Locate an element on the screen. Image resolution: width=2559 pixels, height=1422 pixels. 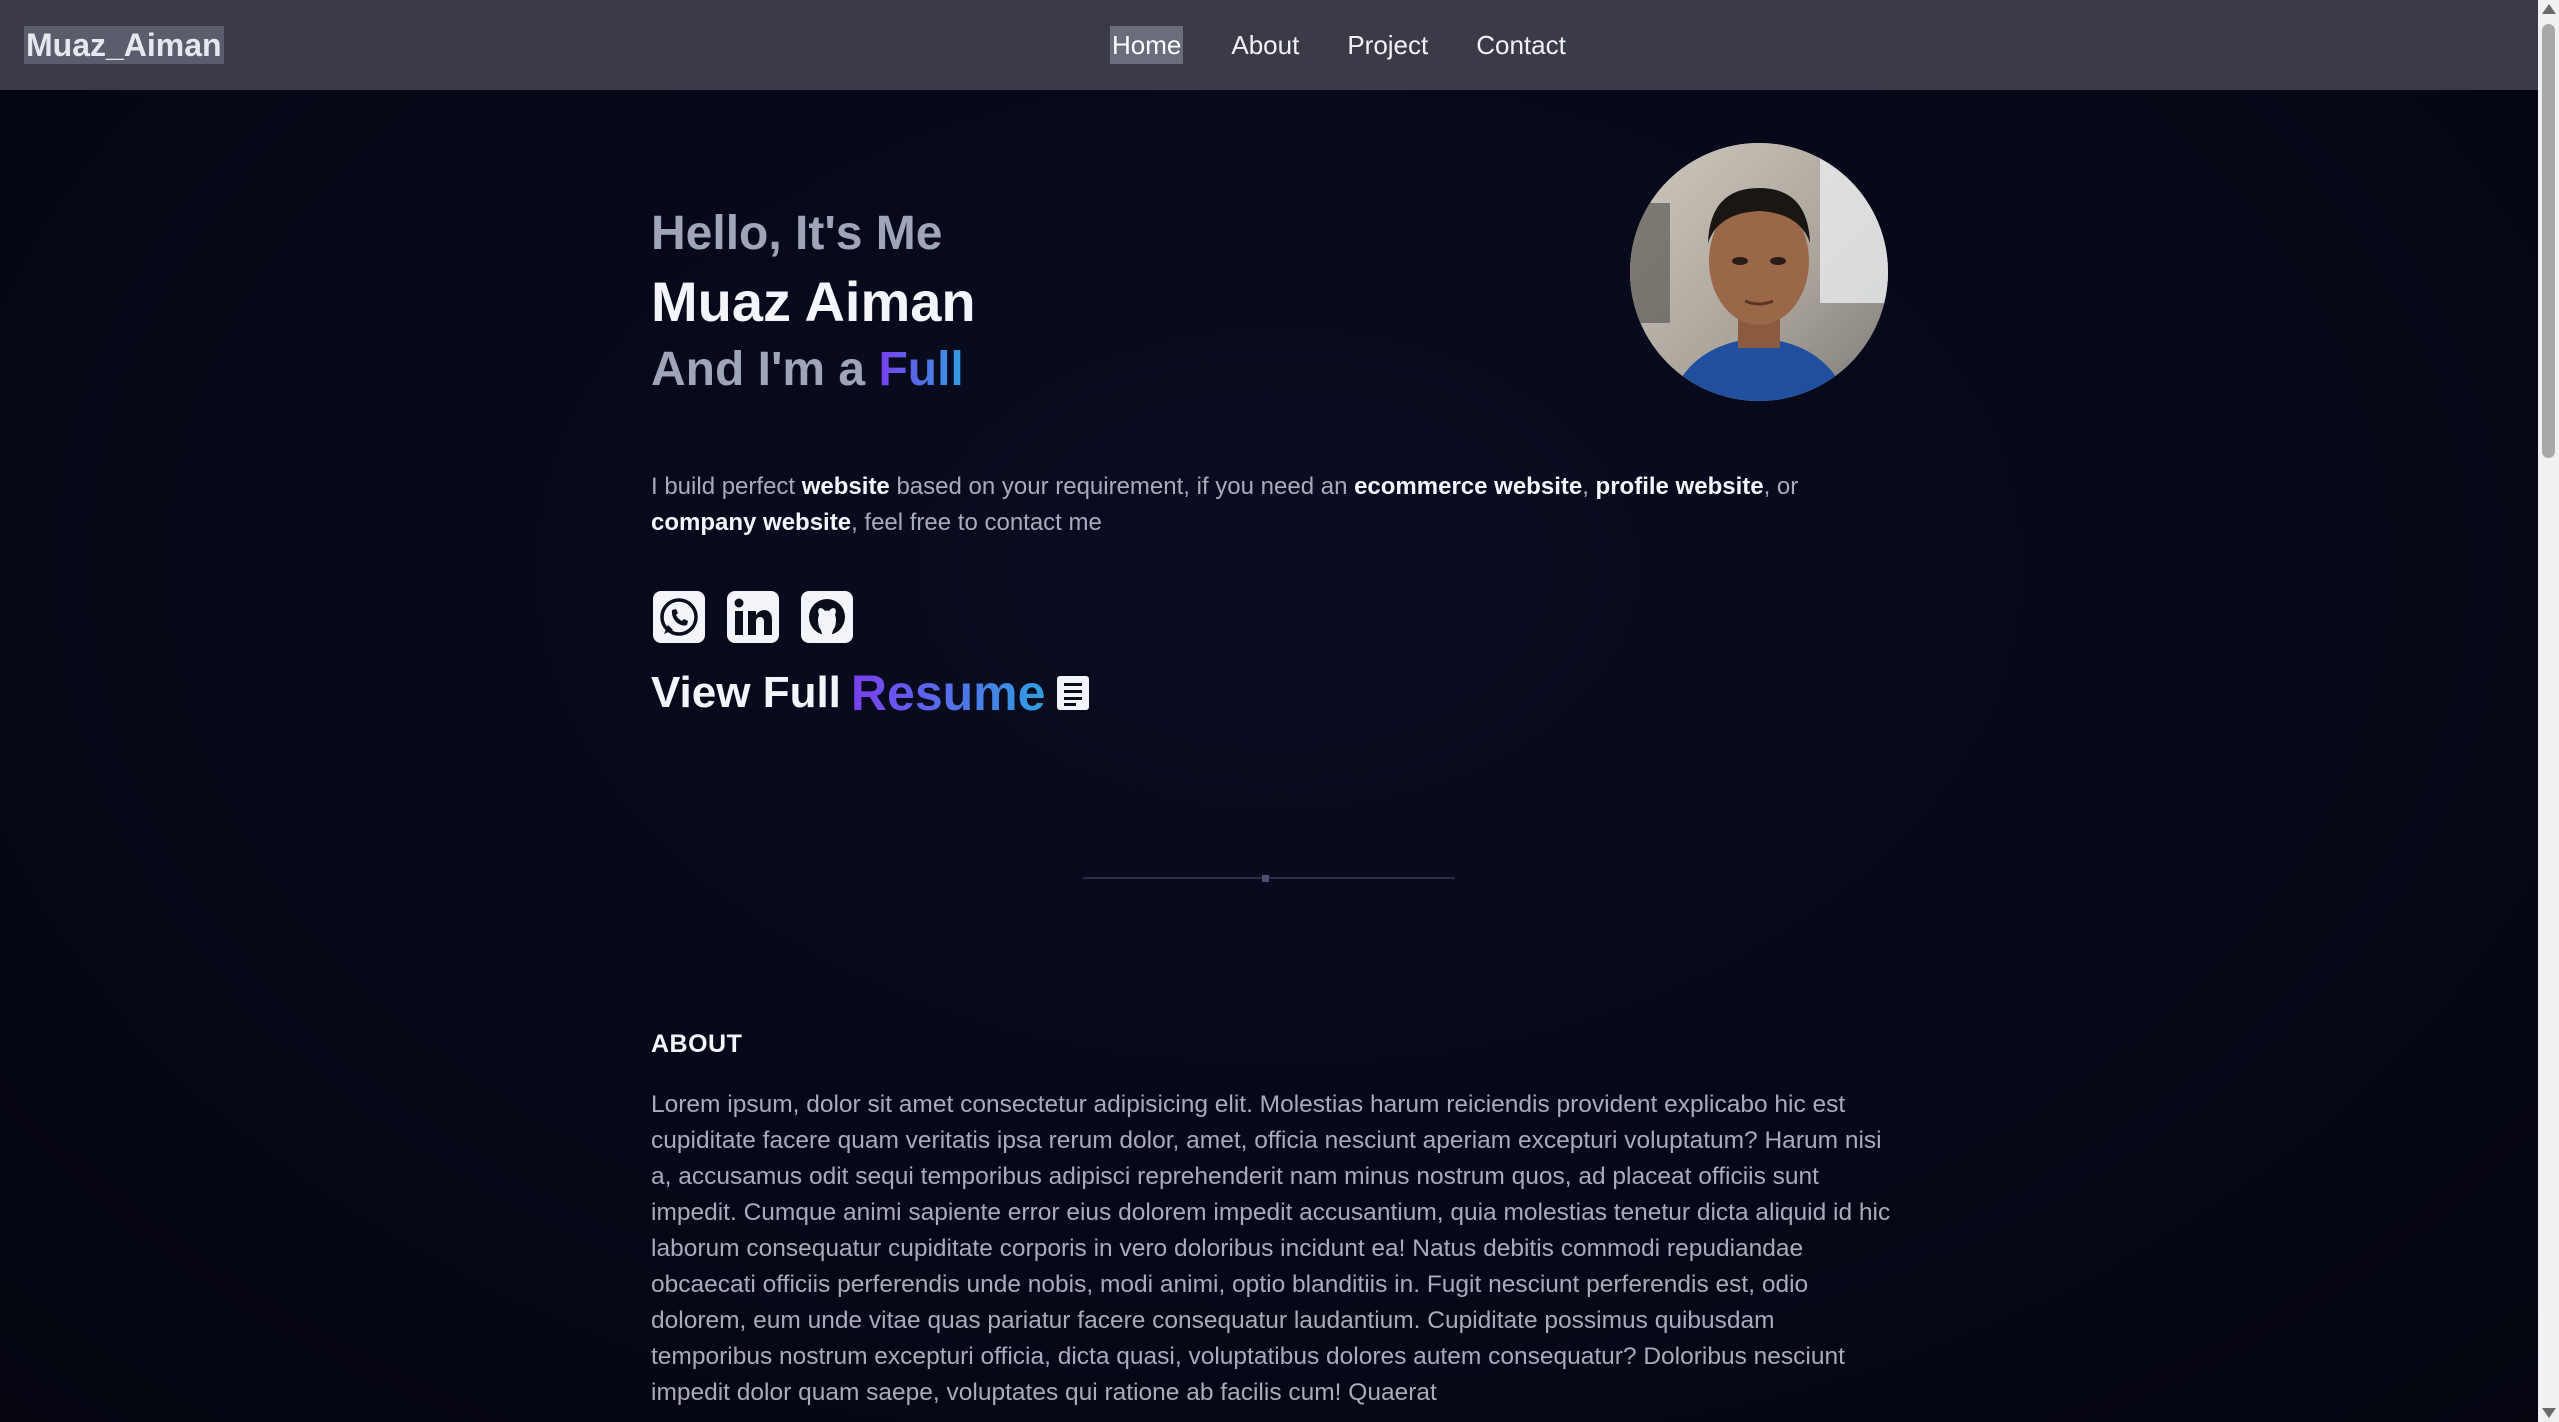
hero-role-prefix: And I'm a is located at coordinates (765, 369).